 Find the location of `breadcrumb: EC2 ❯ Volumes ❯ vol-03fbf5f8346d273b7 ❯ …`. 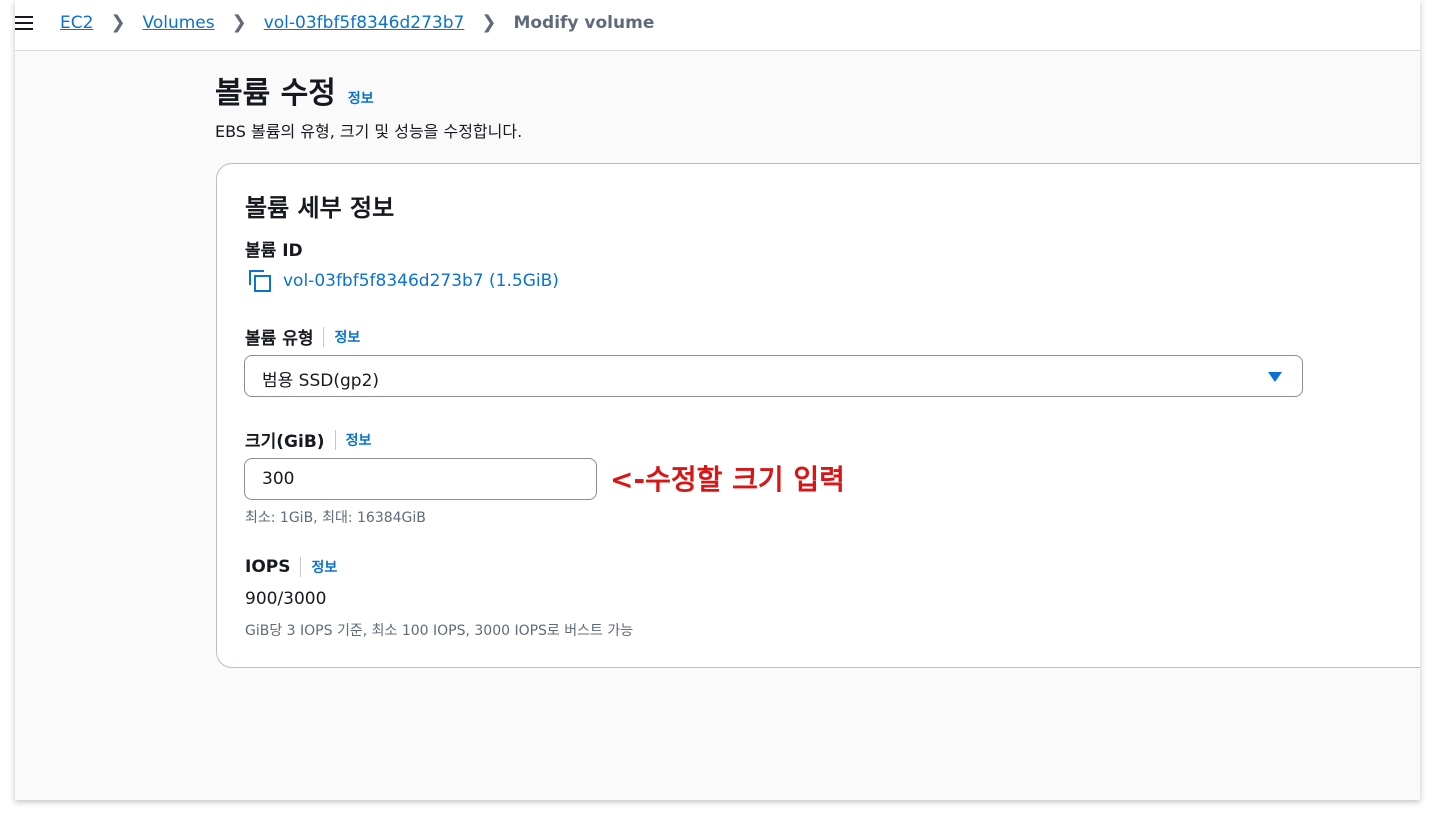

breadcrumb: EC2 ❯ Volumes ❯ vol-03fbf5f8346d273b7 ❯ … is located at coordinates (357, 22).